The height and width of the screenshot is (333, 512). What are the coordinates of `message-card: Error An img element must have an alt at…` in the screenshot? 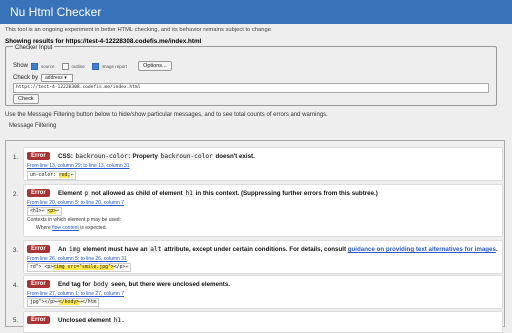 It's located at (263, 257).